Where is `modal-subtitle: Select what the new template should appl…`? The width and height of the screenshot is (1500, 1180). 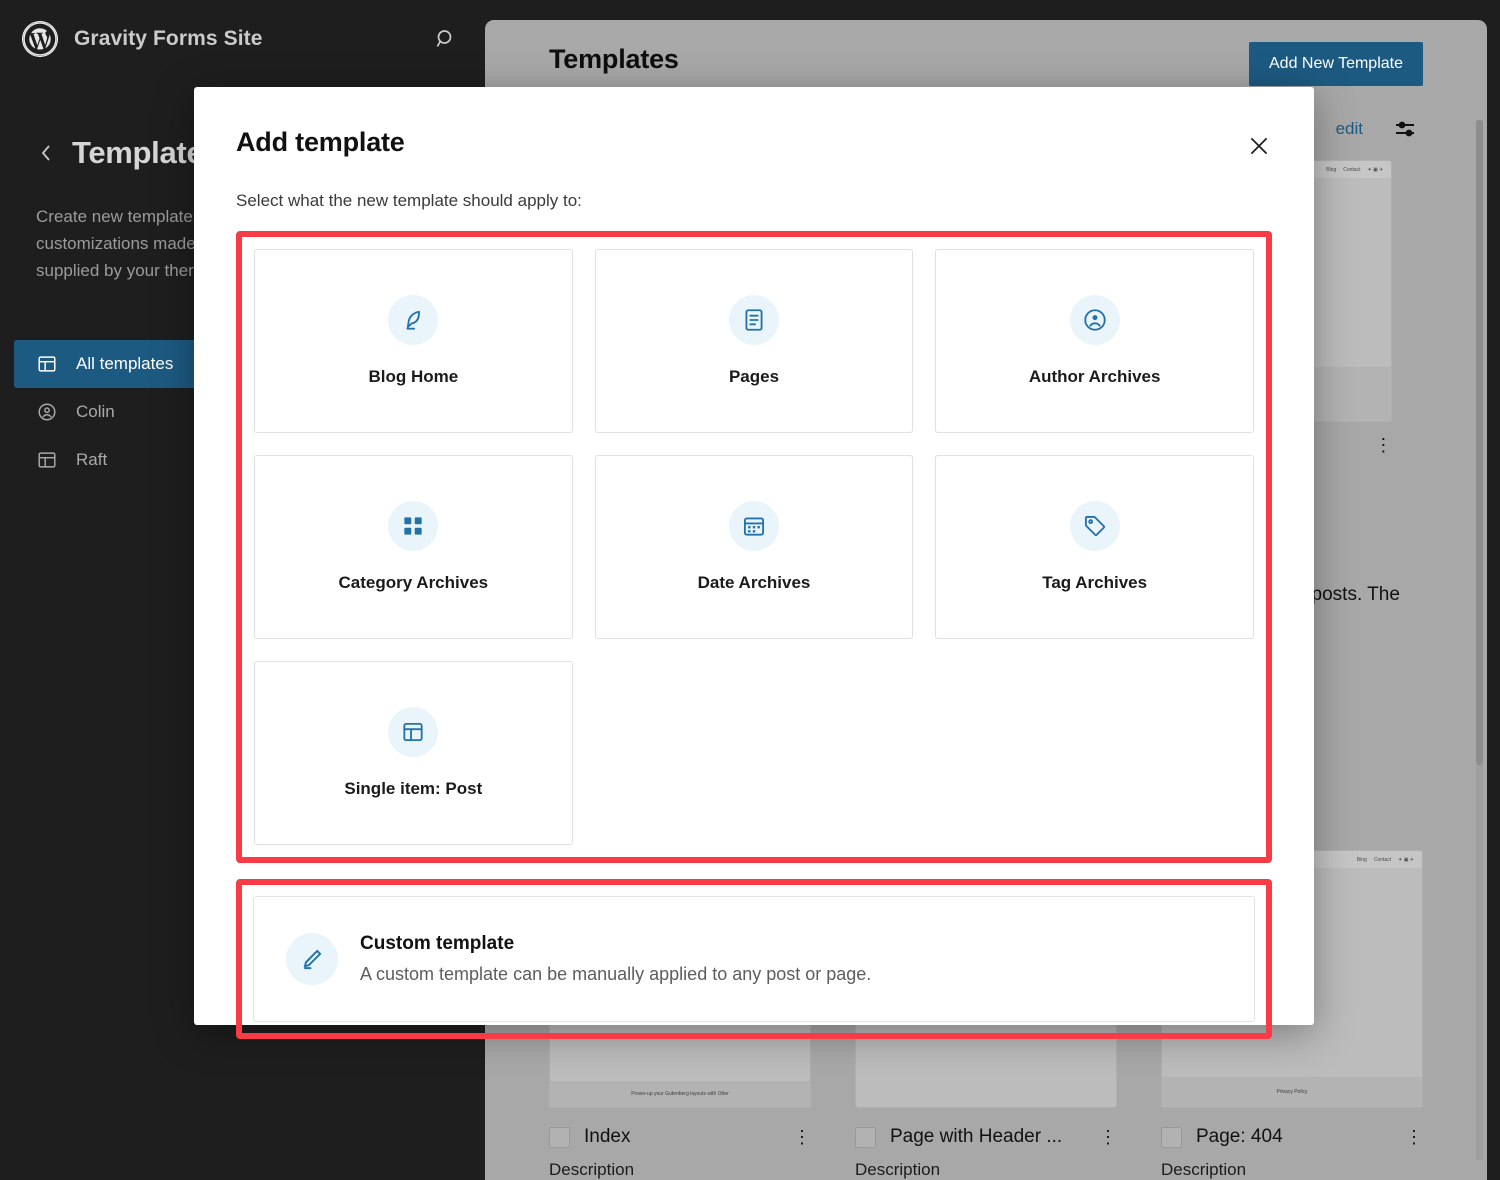
modal-subtitle: Select what the new template should appl… is located at coordinates (409, 200).